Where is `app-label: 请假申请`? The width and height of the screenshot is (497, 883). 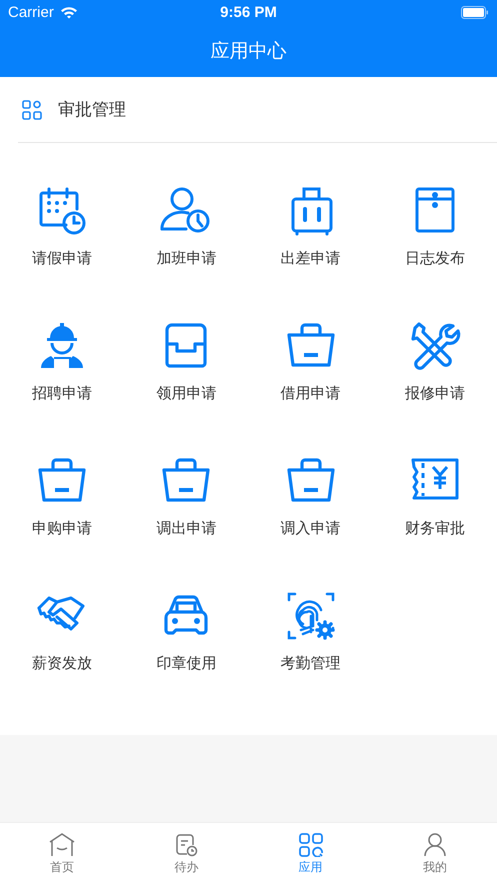 app-label: 请假申请 is located at coordinates (62, 258).